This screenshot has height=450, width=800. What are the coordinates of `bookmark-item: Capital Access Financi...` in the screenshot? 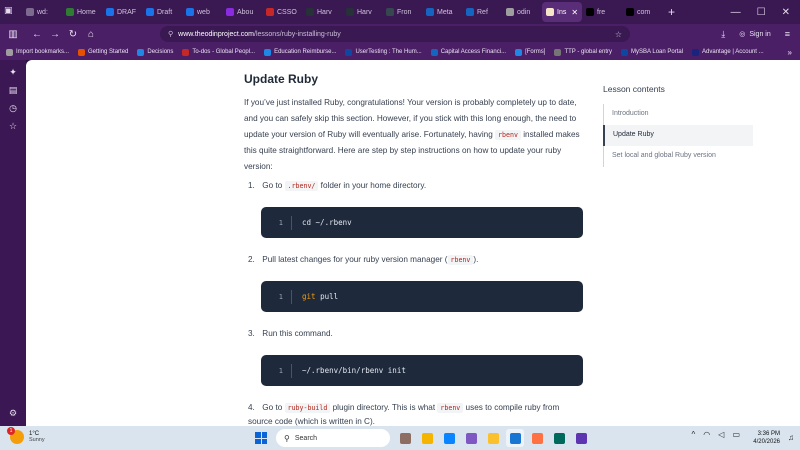 It's located at (468, 52).